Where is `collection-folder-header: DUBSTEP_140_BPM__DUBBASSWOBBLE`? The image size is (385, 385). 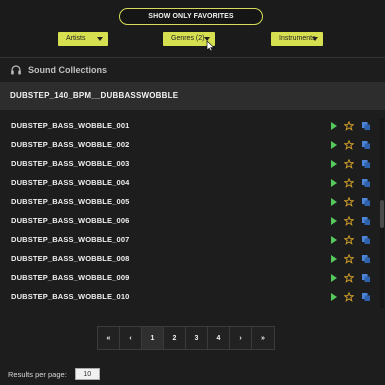
collection-folder-header: DUBSTEP_140_BPM__DUBBASSWOBBLE is located at coordinates (192, 96).